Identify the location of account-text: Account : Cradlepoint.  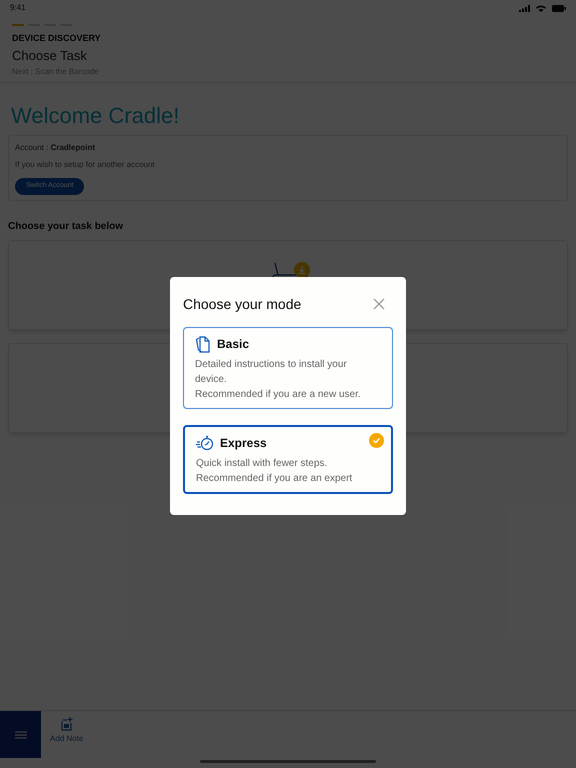
(55, 148).